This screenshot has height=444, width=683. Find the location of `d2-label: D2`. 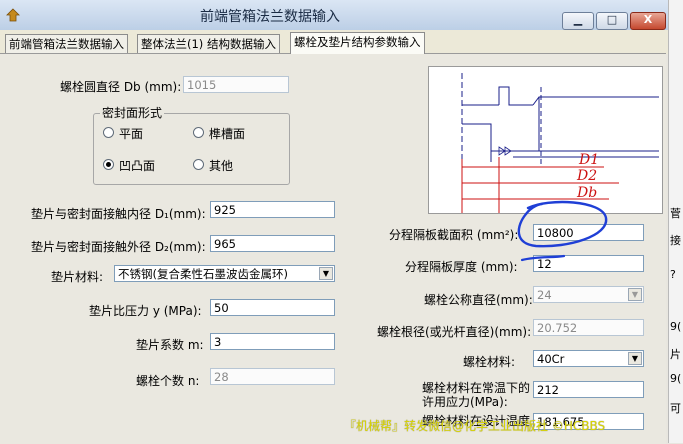

d2-label: D2 is located at coordinates (586, 176).